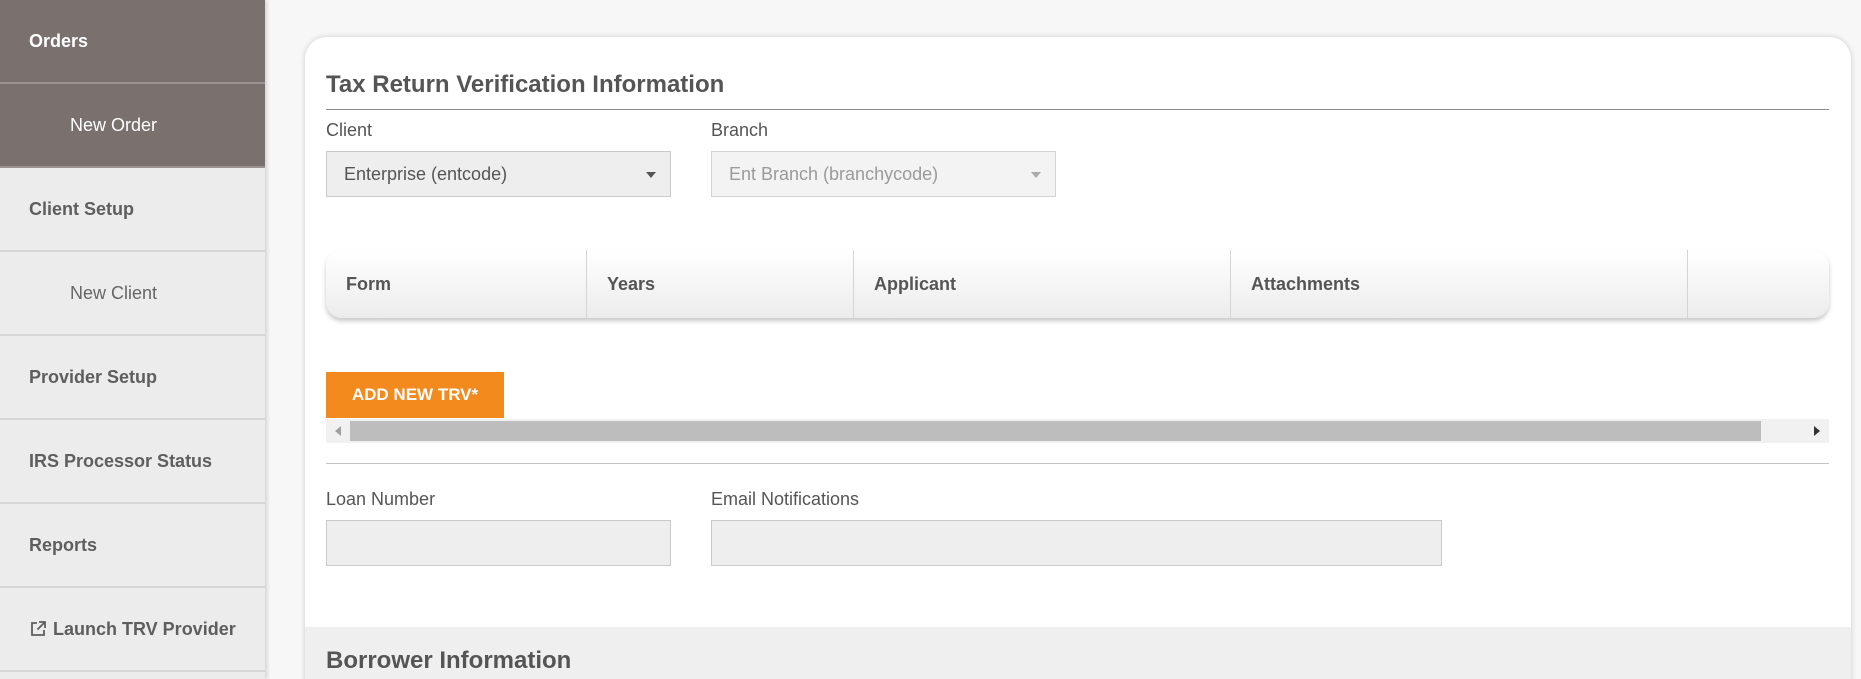 This screenshot has height=679, width=1861. I want to click on external-link-icon, so click(38, 628).